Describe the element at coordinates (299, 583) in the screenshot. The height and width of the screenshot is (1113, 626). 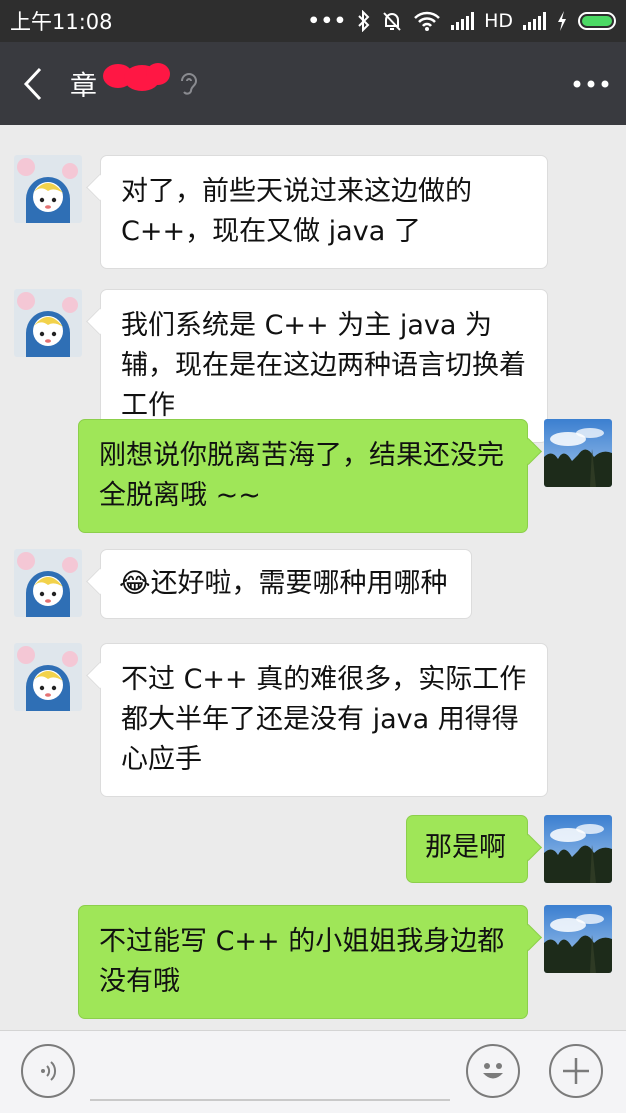
I see `message-text: 还好啦，需要哪种用哪种` at that location.